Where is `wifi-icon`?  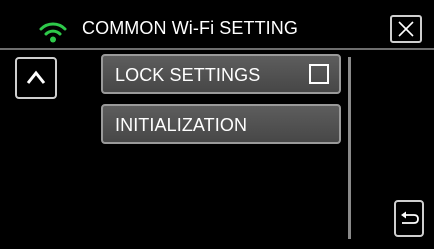
wifi-icon is located at coordinates (53, 32).